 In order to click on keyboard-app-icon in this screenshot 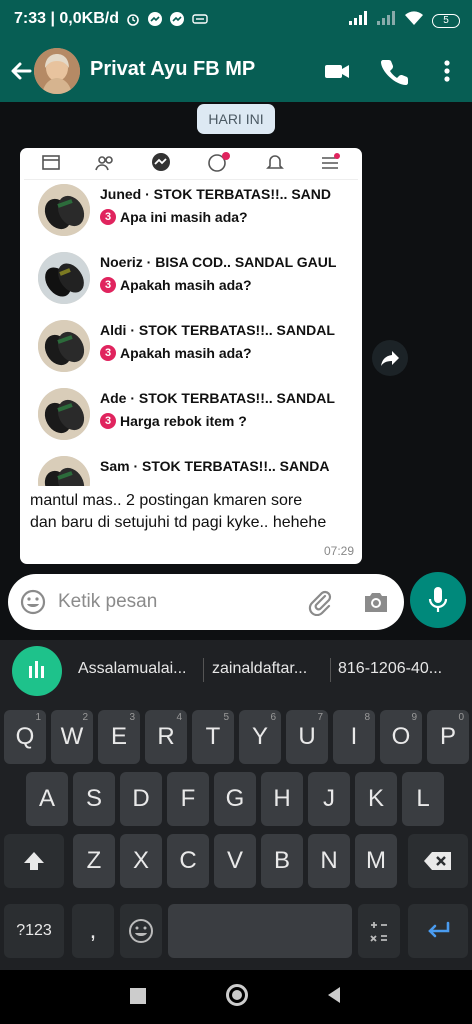, I will do `click(37, 671)`.